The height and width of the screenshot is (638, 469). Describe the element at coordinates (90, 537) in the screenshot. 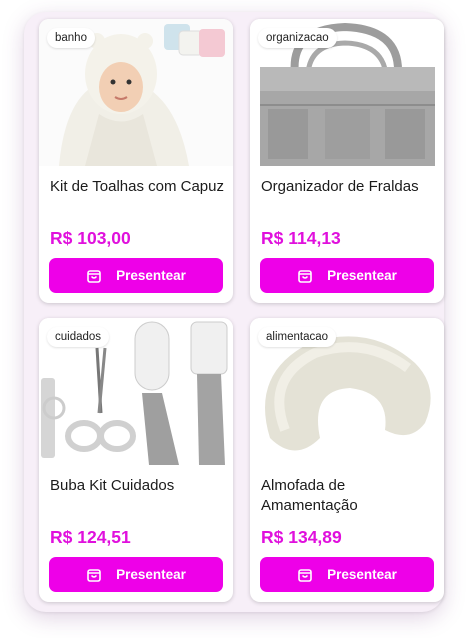

I see `product-price: R$ 124,51` at that location.